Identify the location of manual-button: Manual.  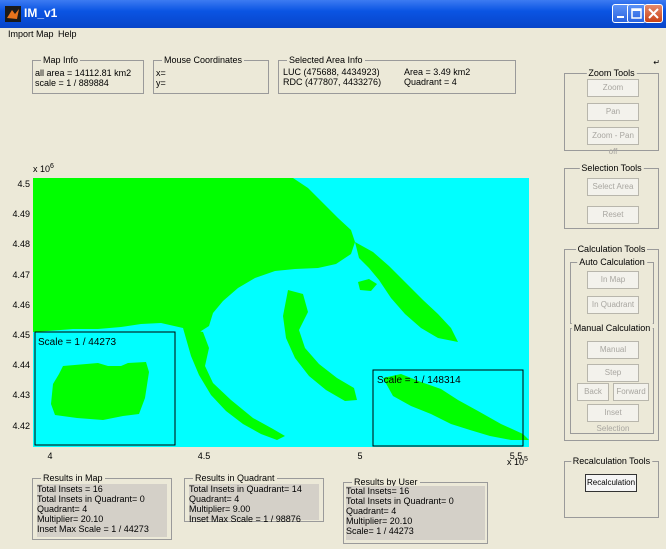
(613, 350).